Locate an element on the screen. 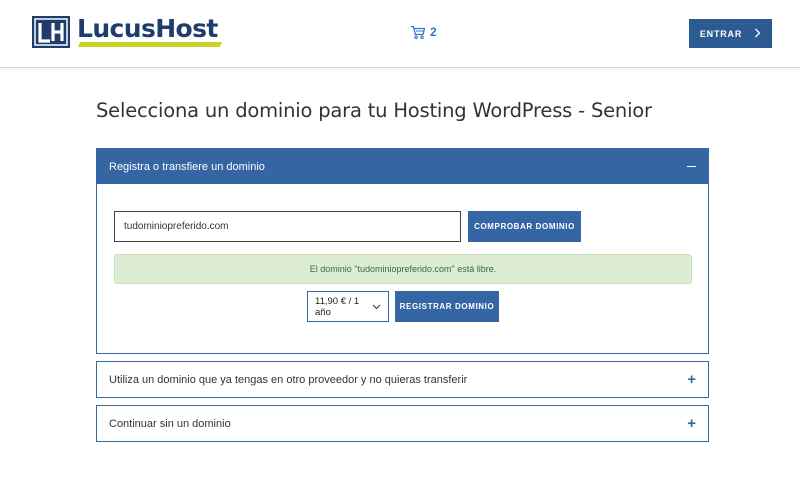  check-domain-button: COMPROBAR DOMINIO is located at coordinates (524, 226).